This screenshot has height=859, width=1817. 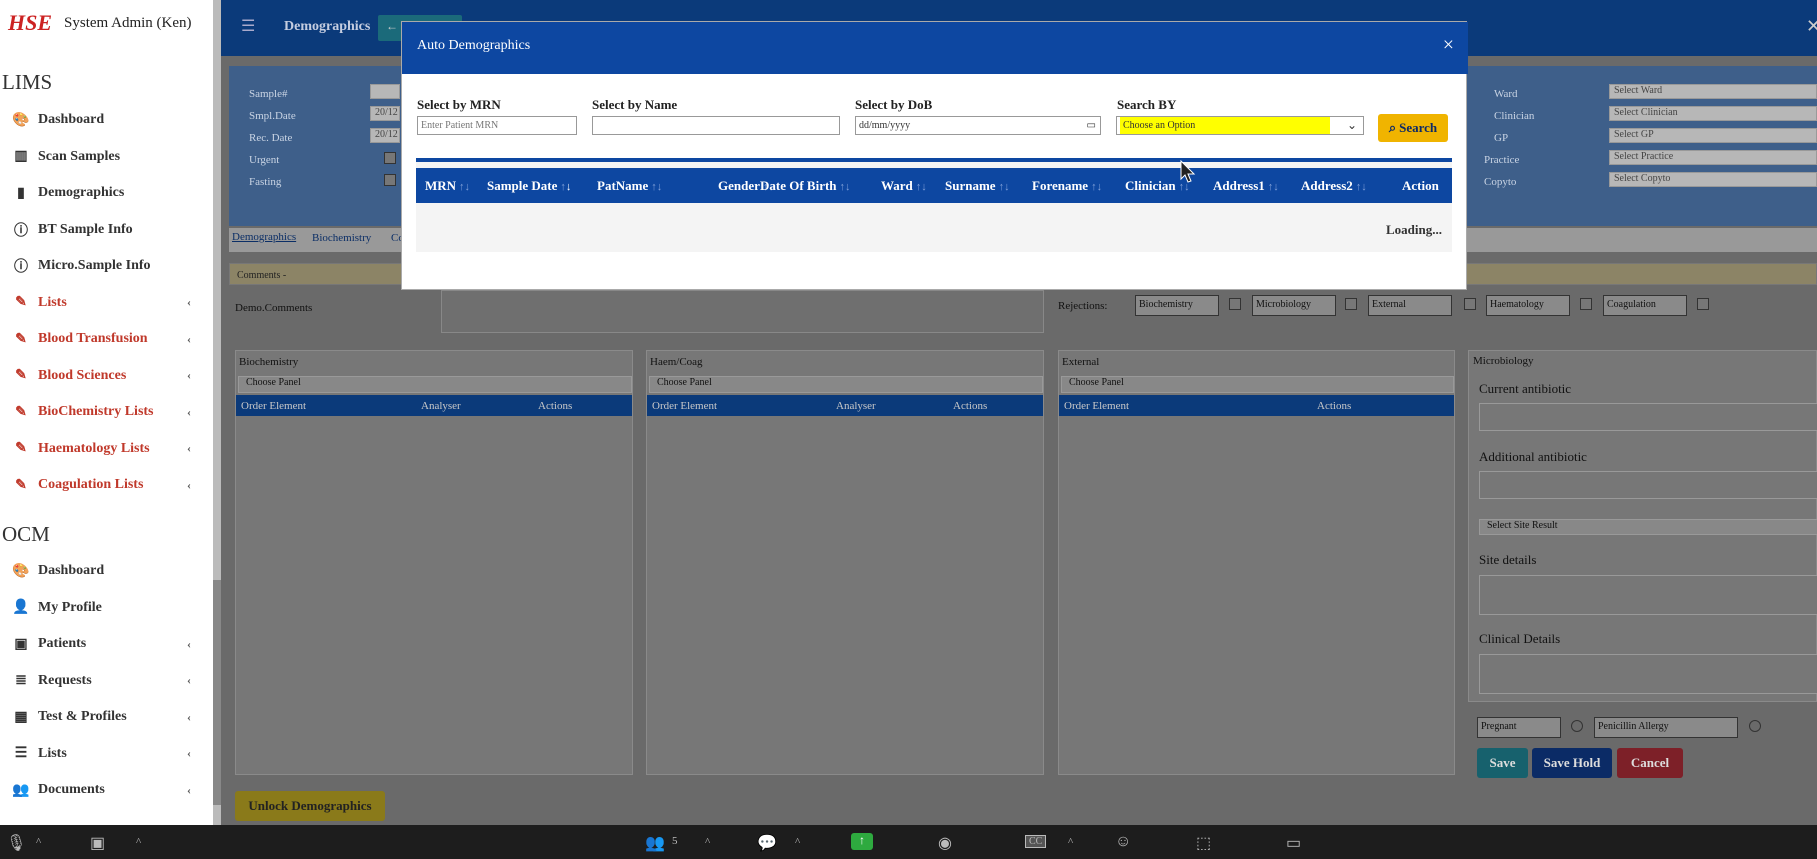 What do you see at coordinates (1713, 113) in the screenshot?
I see `clinician-select: Select Clinician` at bounding box center [1713, 113].